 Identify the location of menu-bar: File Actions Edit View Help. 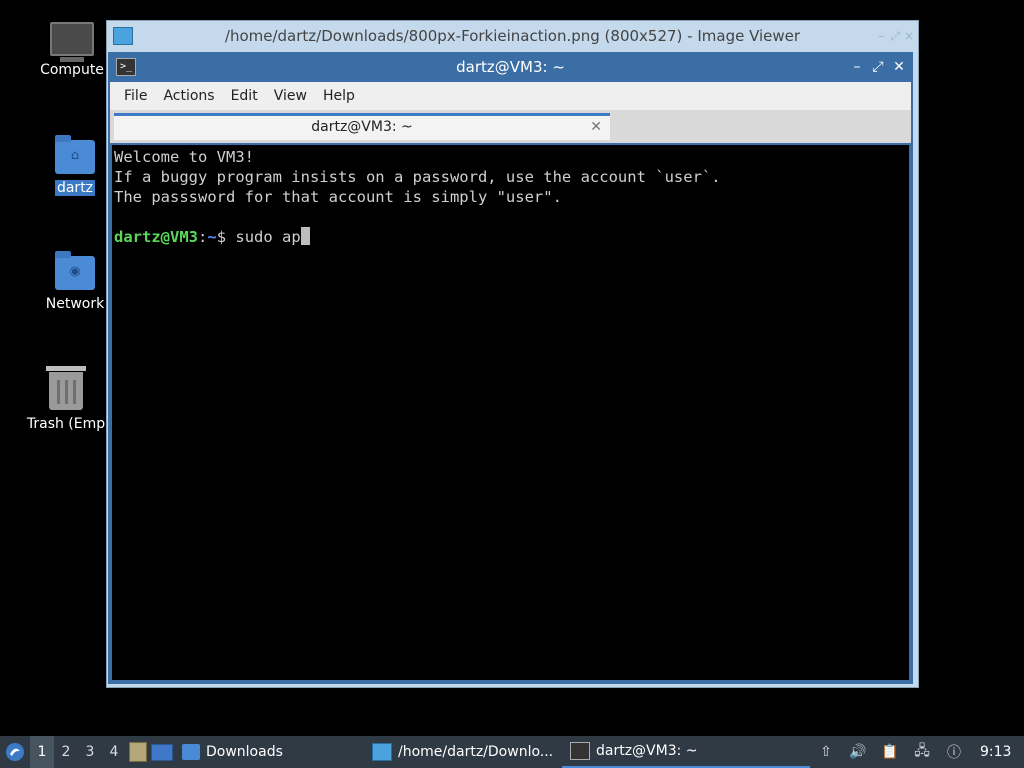
(510, 96).